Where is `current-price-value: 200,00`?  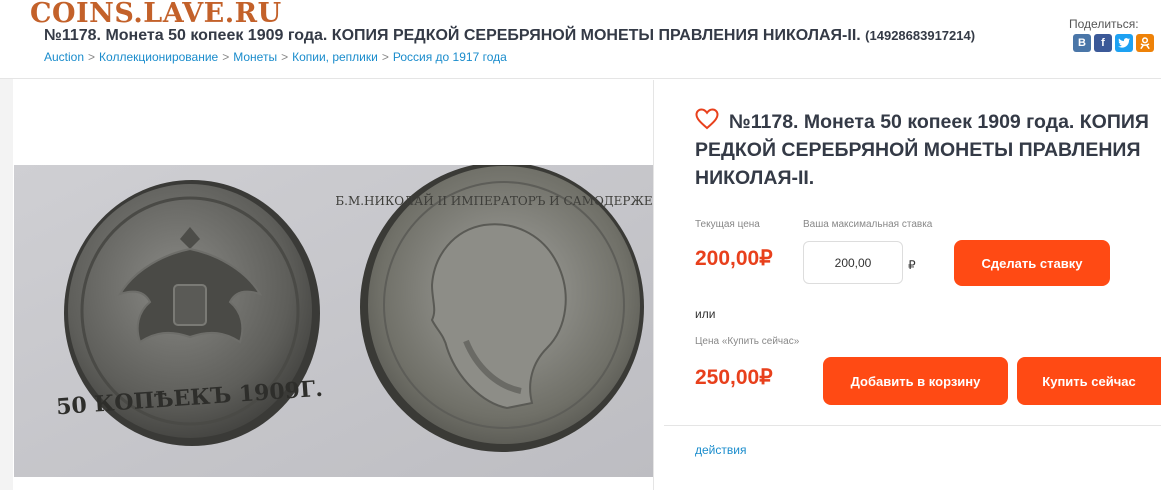
current-price-value: 200,00 is located at coordinates (727, 258).